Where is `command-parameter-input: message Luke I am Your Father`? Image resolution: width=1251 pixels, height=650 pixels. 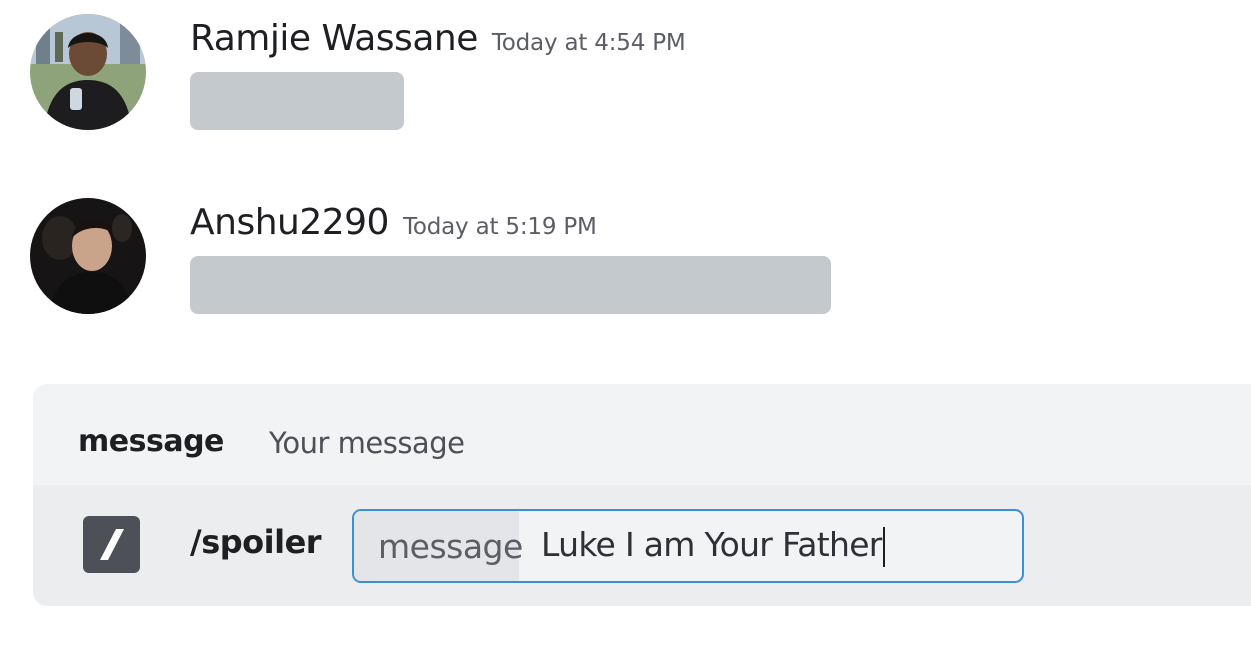
command-parameter-input: message Luke I am Your Father is located at coordinates (688, 546).